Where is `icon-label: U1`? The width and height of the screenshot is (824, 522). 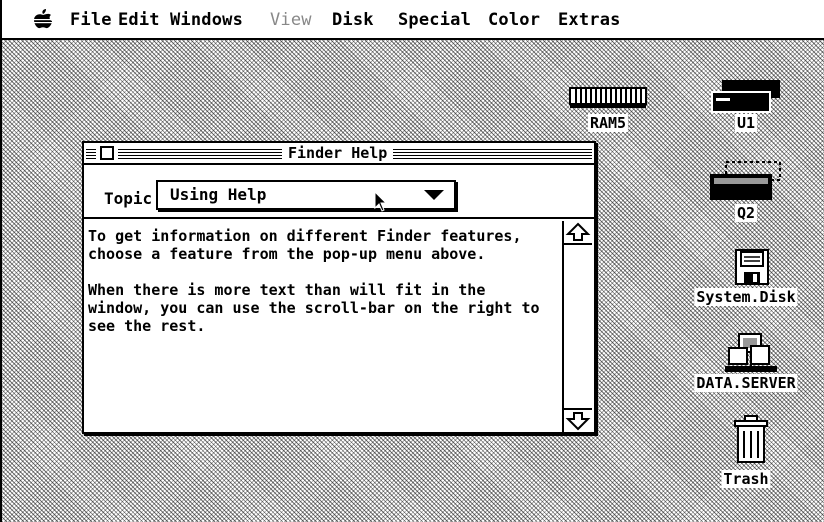
icon-label: U1 is located at coordinates (746, 123).